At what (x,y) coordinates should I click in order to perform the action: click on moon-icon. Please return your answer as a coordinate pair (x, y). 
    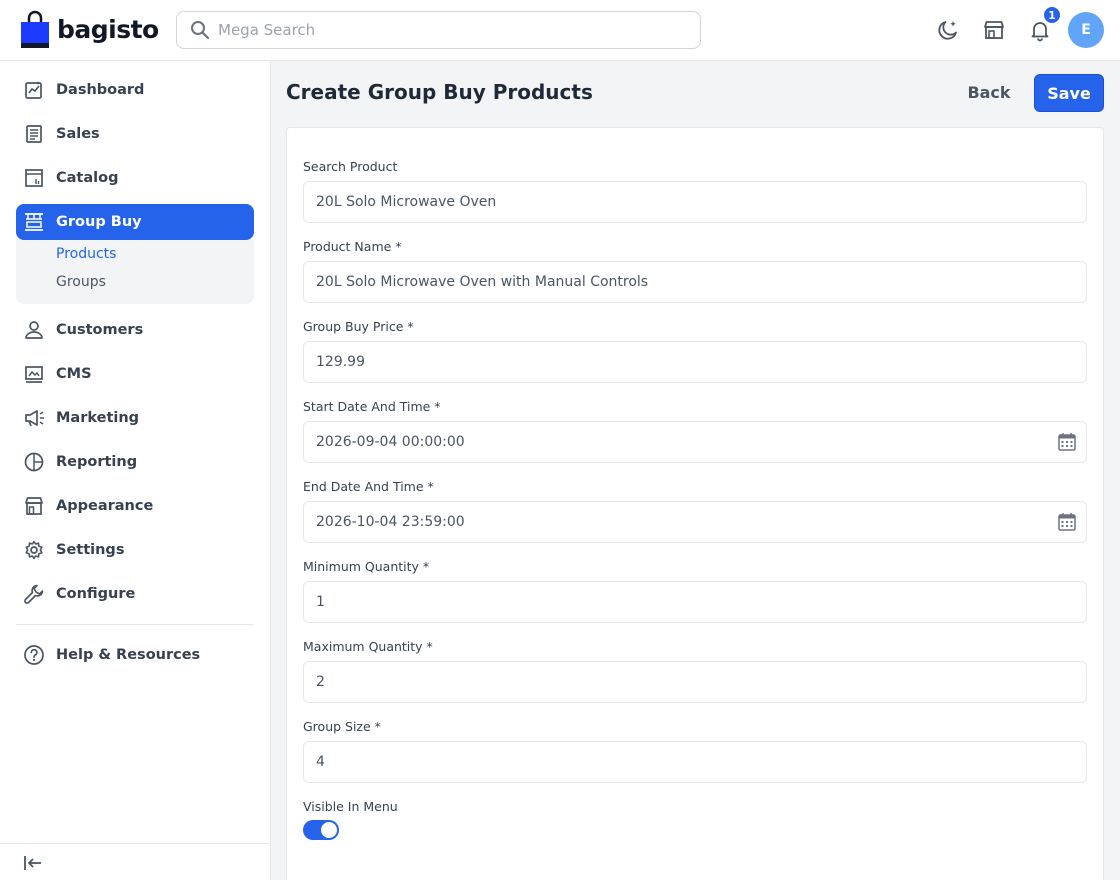
    Looking at the image, I should click on (947, 30).